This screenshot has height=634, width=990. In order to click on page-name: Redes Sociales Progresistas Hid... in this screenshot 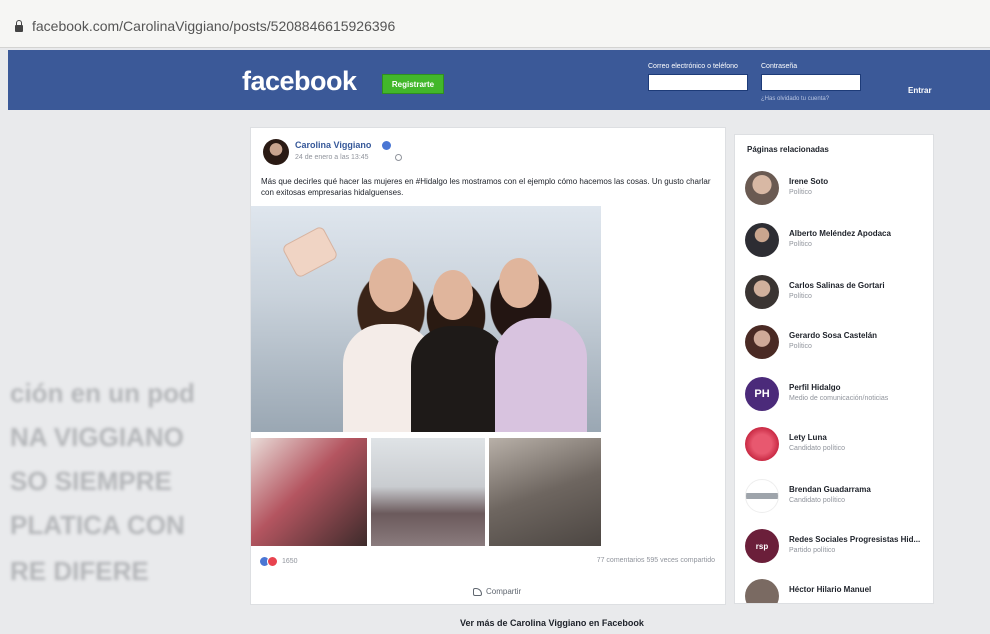, I will do `click(855, 539)`.